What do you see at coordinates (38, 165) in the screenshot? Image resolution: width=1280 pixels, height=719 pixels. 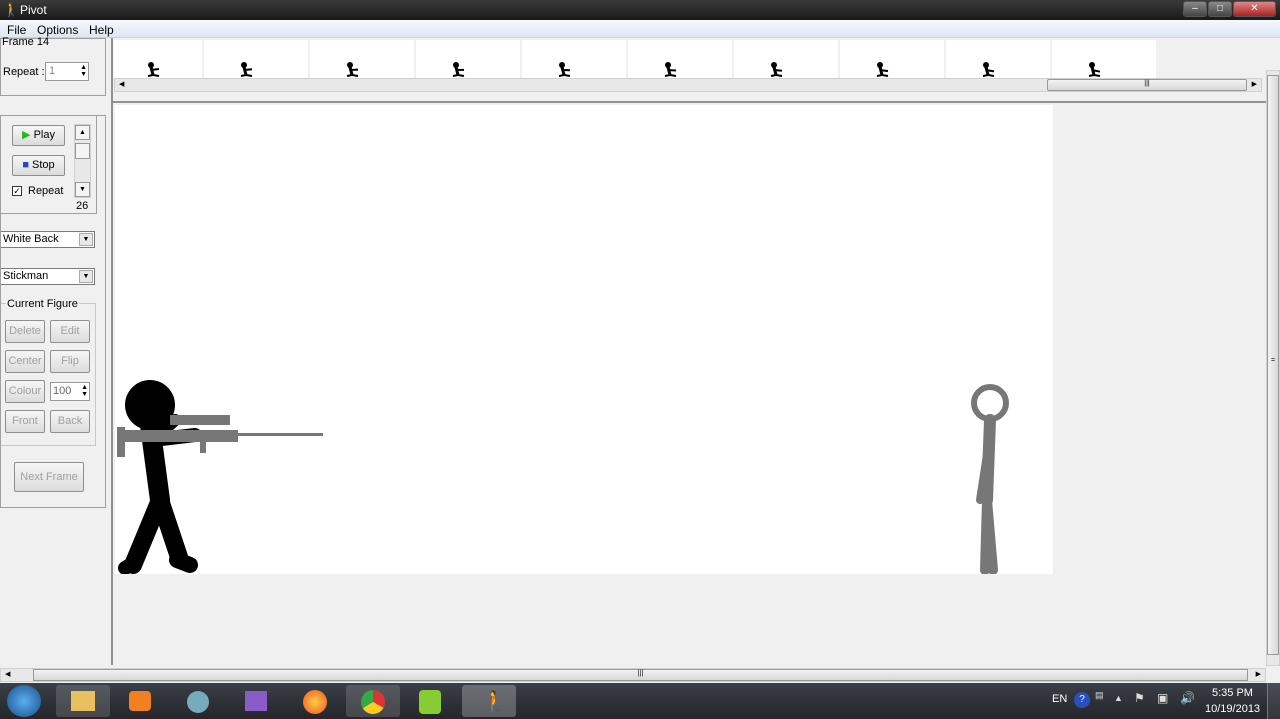 I see `stop-button: ■ Stop` at bounding box center [38, 165].